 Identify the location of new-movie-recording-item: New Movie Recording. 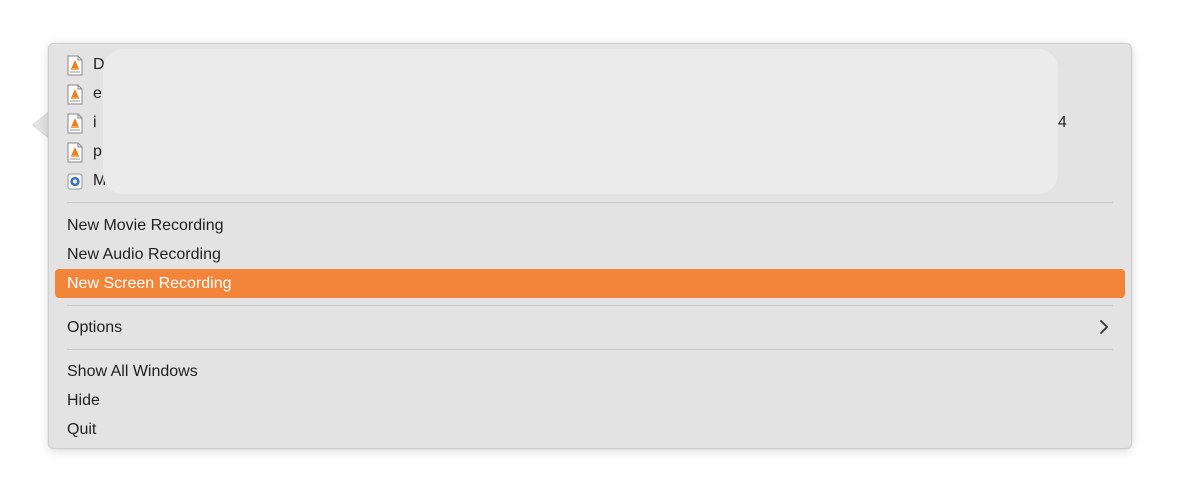
(590, 225).